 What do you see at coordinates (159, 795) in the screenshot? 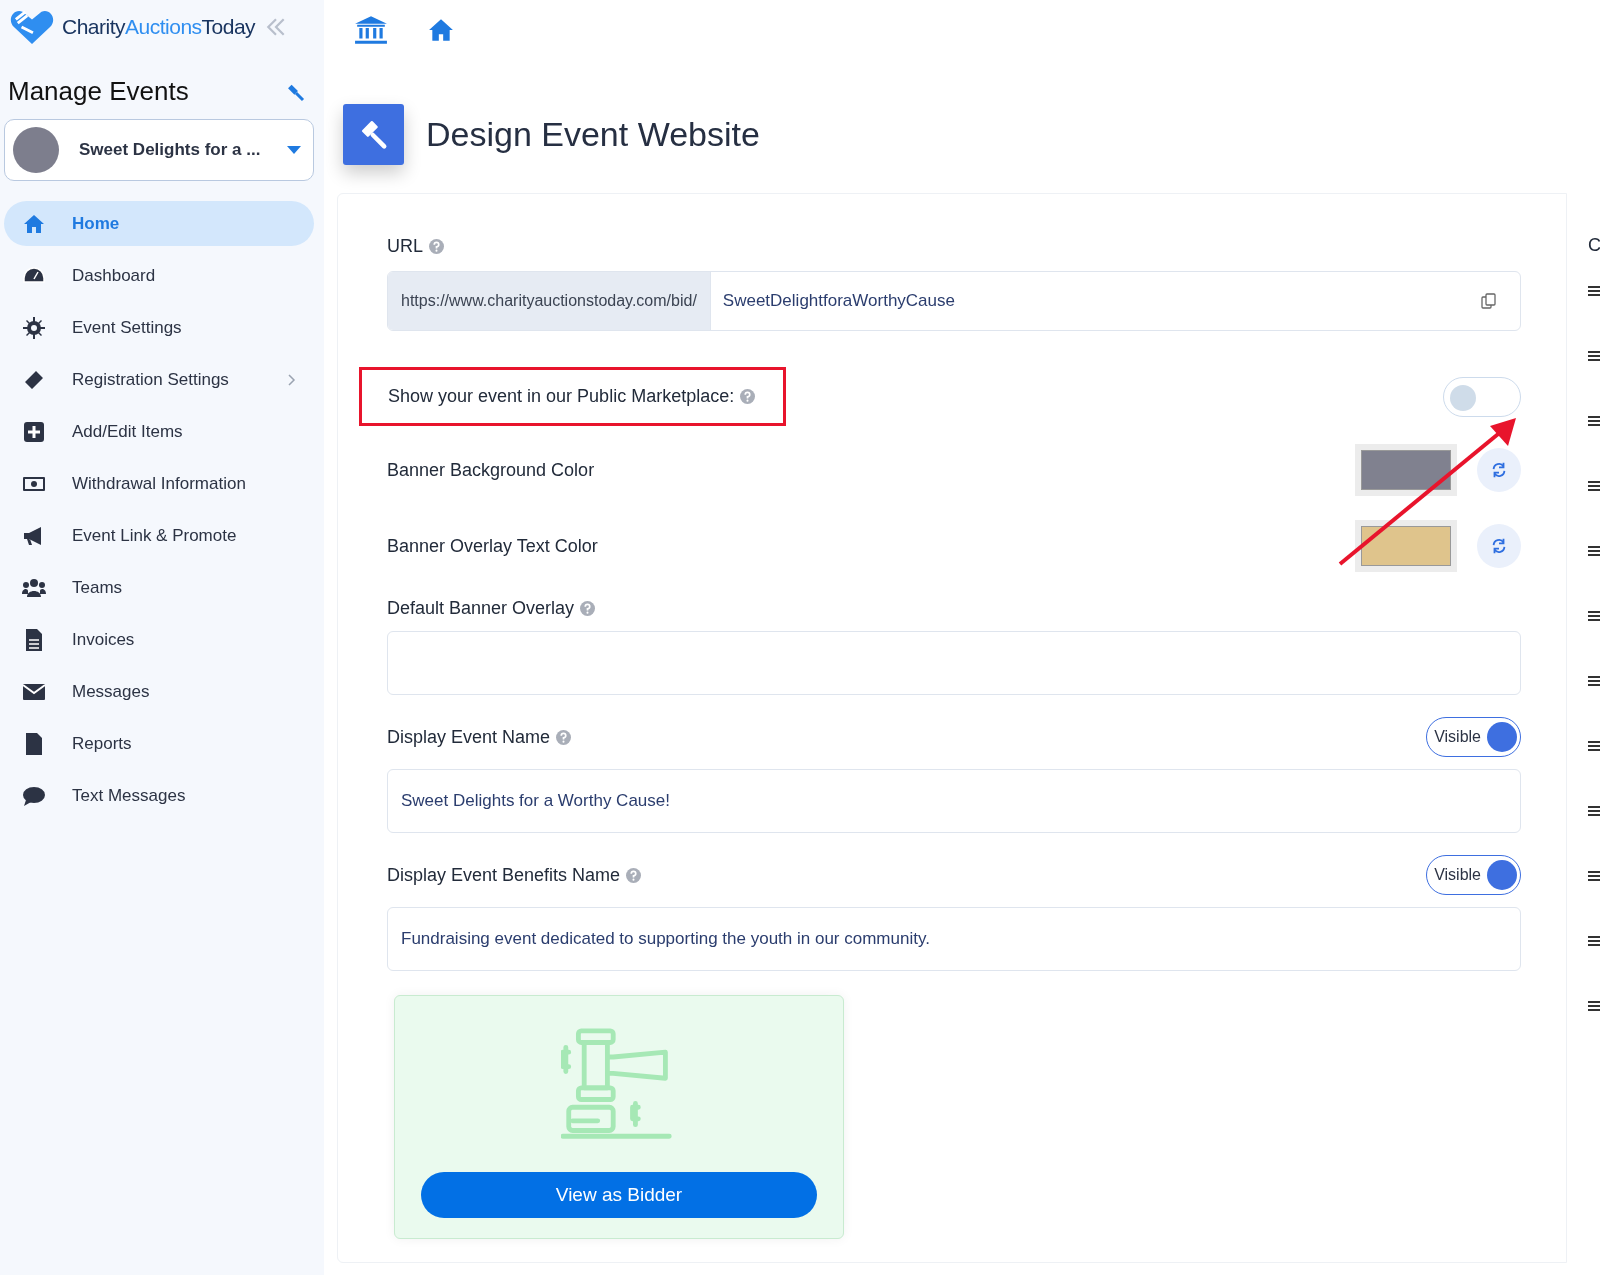
I see `sidebar-item: Text Messages` at bounding box center [159, 795].